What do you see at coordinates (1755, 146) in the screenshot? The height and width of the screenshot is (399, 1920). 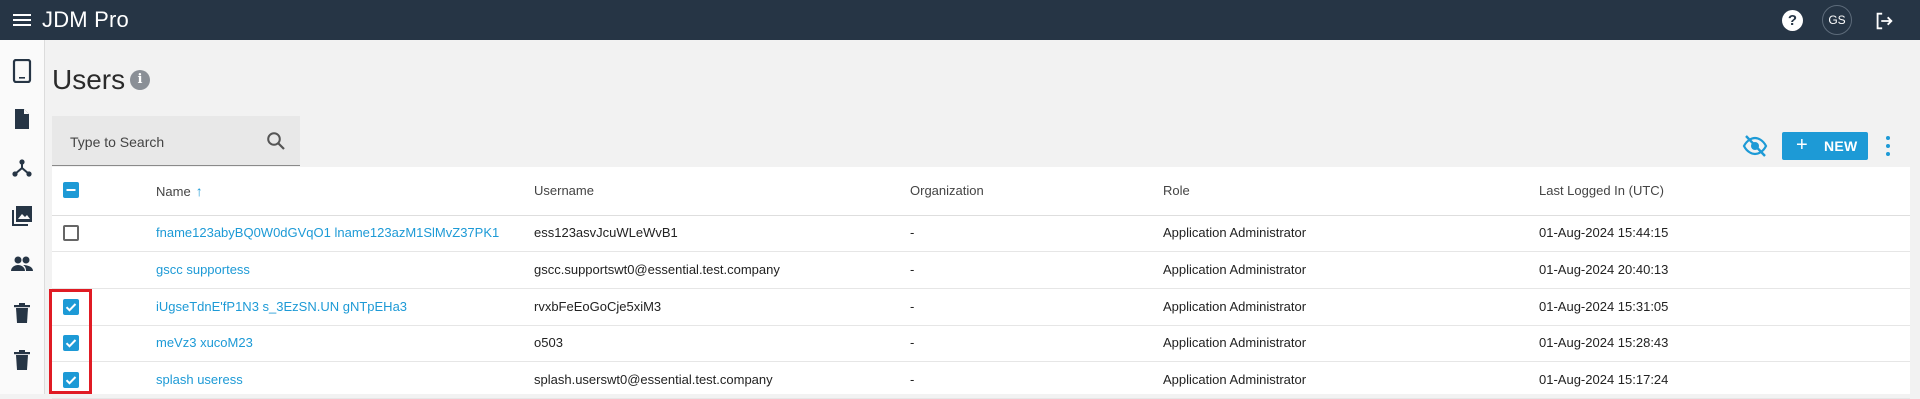 I see `visibility-off-icon` at bounding box center [1755, 146].